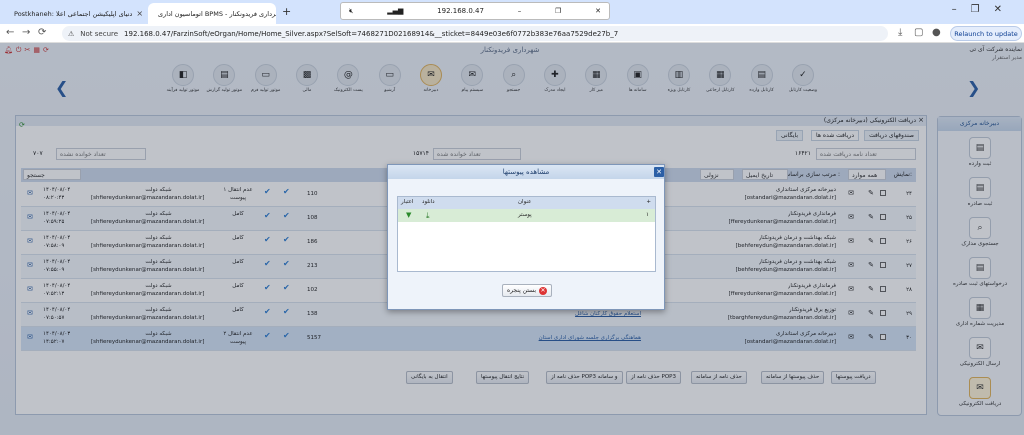  I want to click on mute-icon: 🔇︎, so click(351, 11).